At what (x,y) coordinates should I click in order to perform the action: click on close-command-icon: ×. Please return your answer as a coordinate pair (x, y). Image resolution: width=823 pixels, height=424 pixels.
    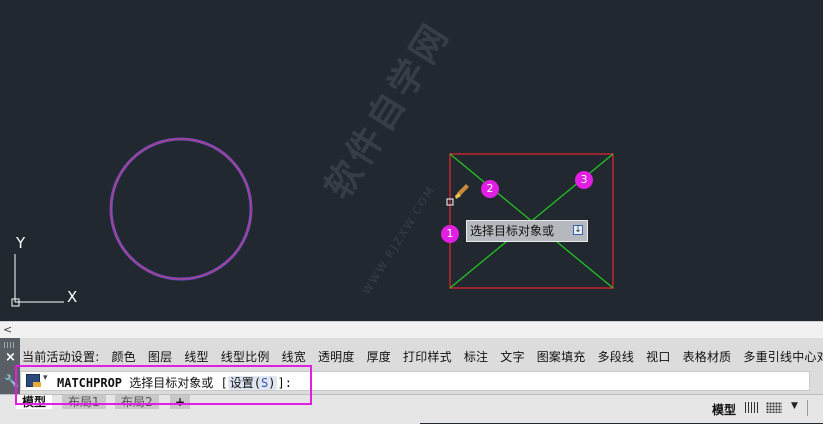
    Looking at the image, I should click on (10, 357).